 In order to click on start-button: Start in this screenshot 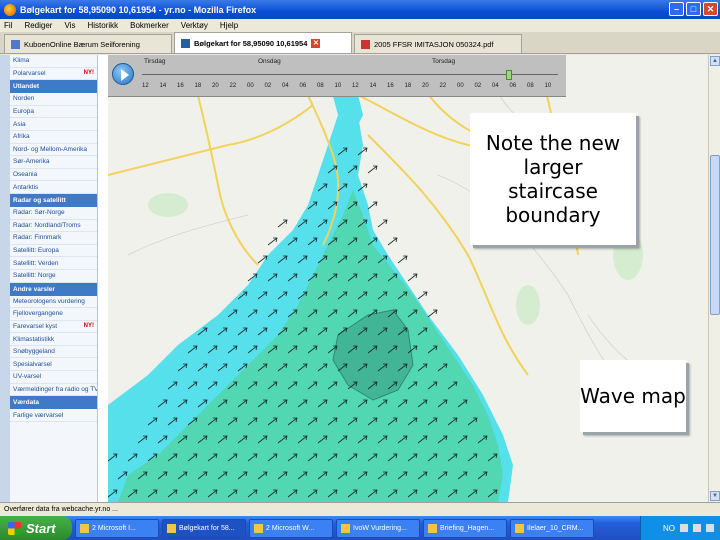, I will do `click(36, 528)`.